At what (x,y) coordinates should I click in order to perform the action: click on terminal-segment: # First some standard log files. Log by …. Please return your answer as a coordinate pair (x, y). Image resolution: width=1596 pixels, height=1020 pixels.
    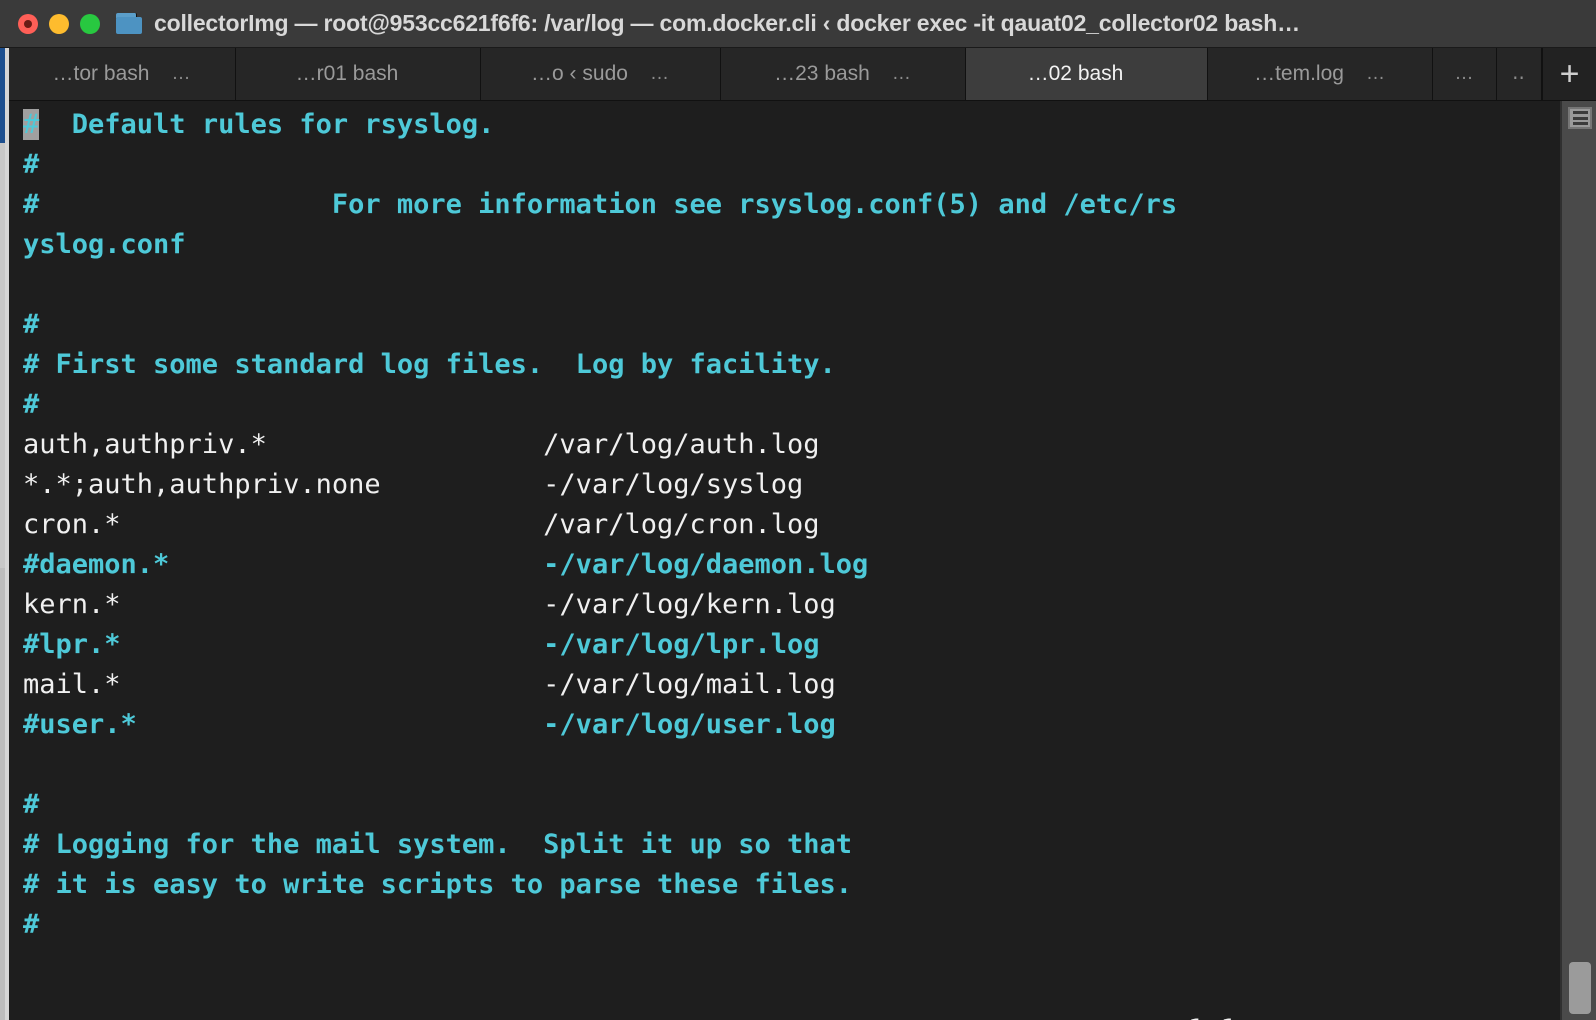
    Looking at the image, I should click on (429, 364).